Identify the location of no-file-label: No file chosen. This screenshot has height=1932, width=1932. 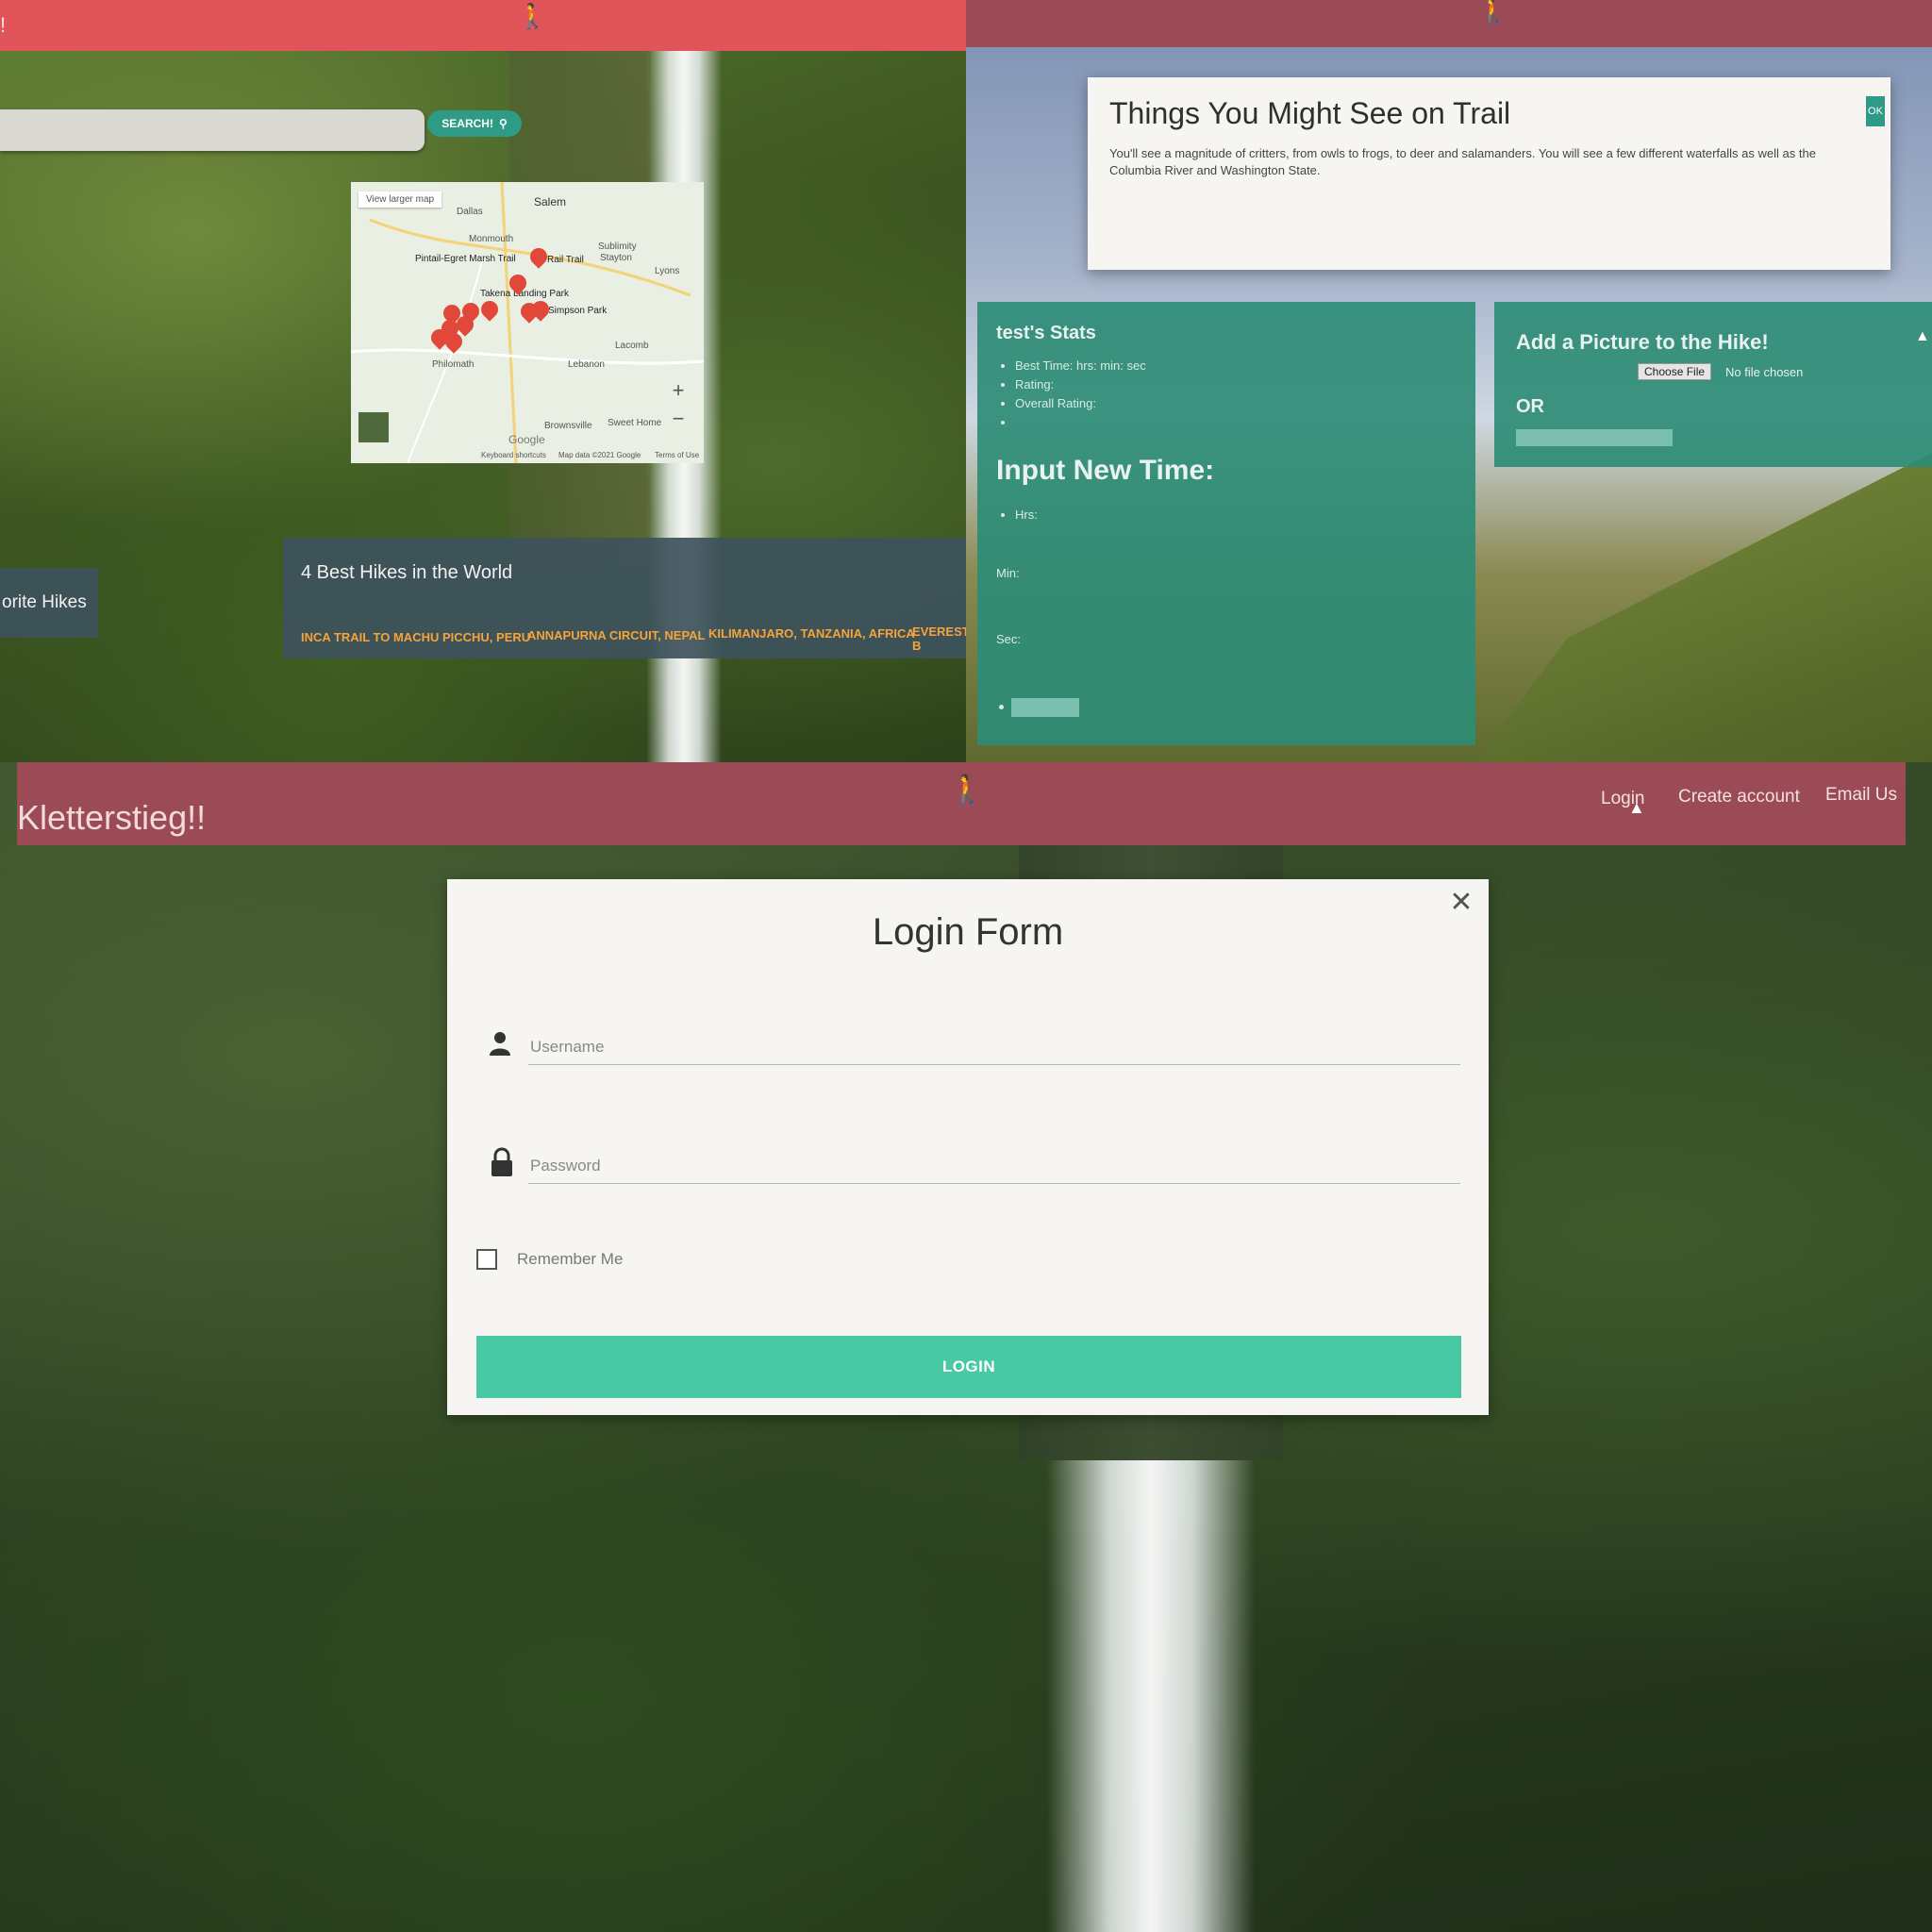
(1765, 372).